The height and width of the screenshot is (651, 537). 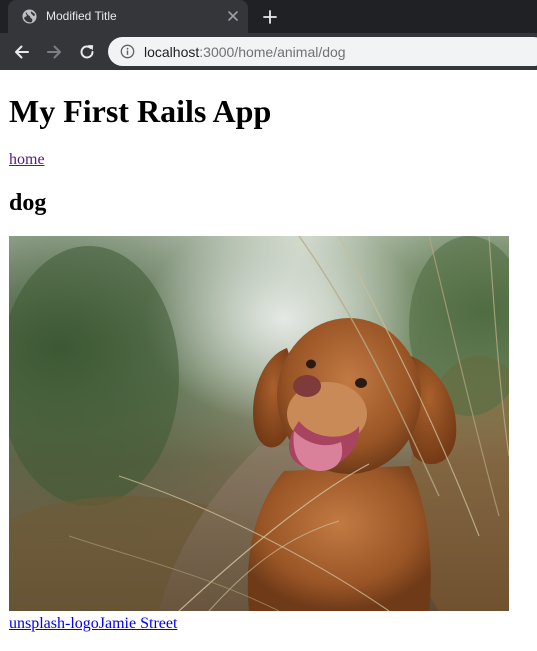 I want to click on globe-icon, so click(x=29, y=16).